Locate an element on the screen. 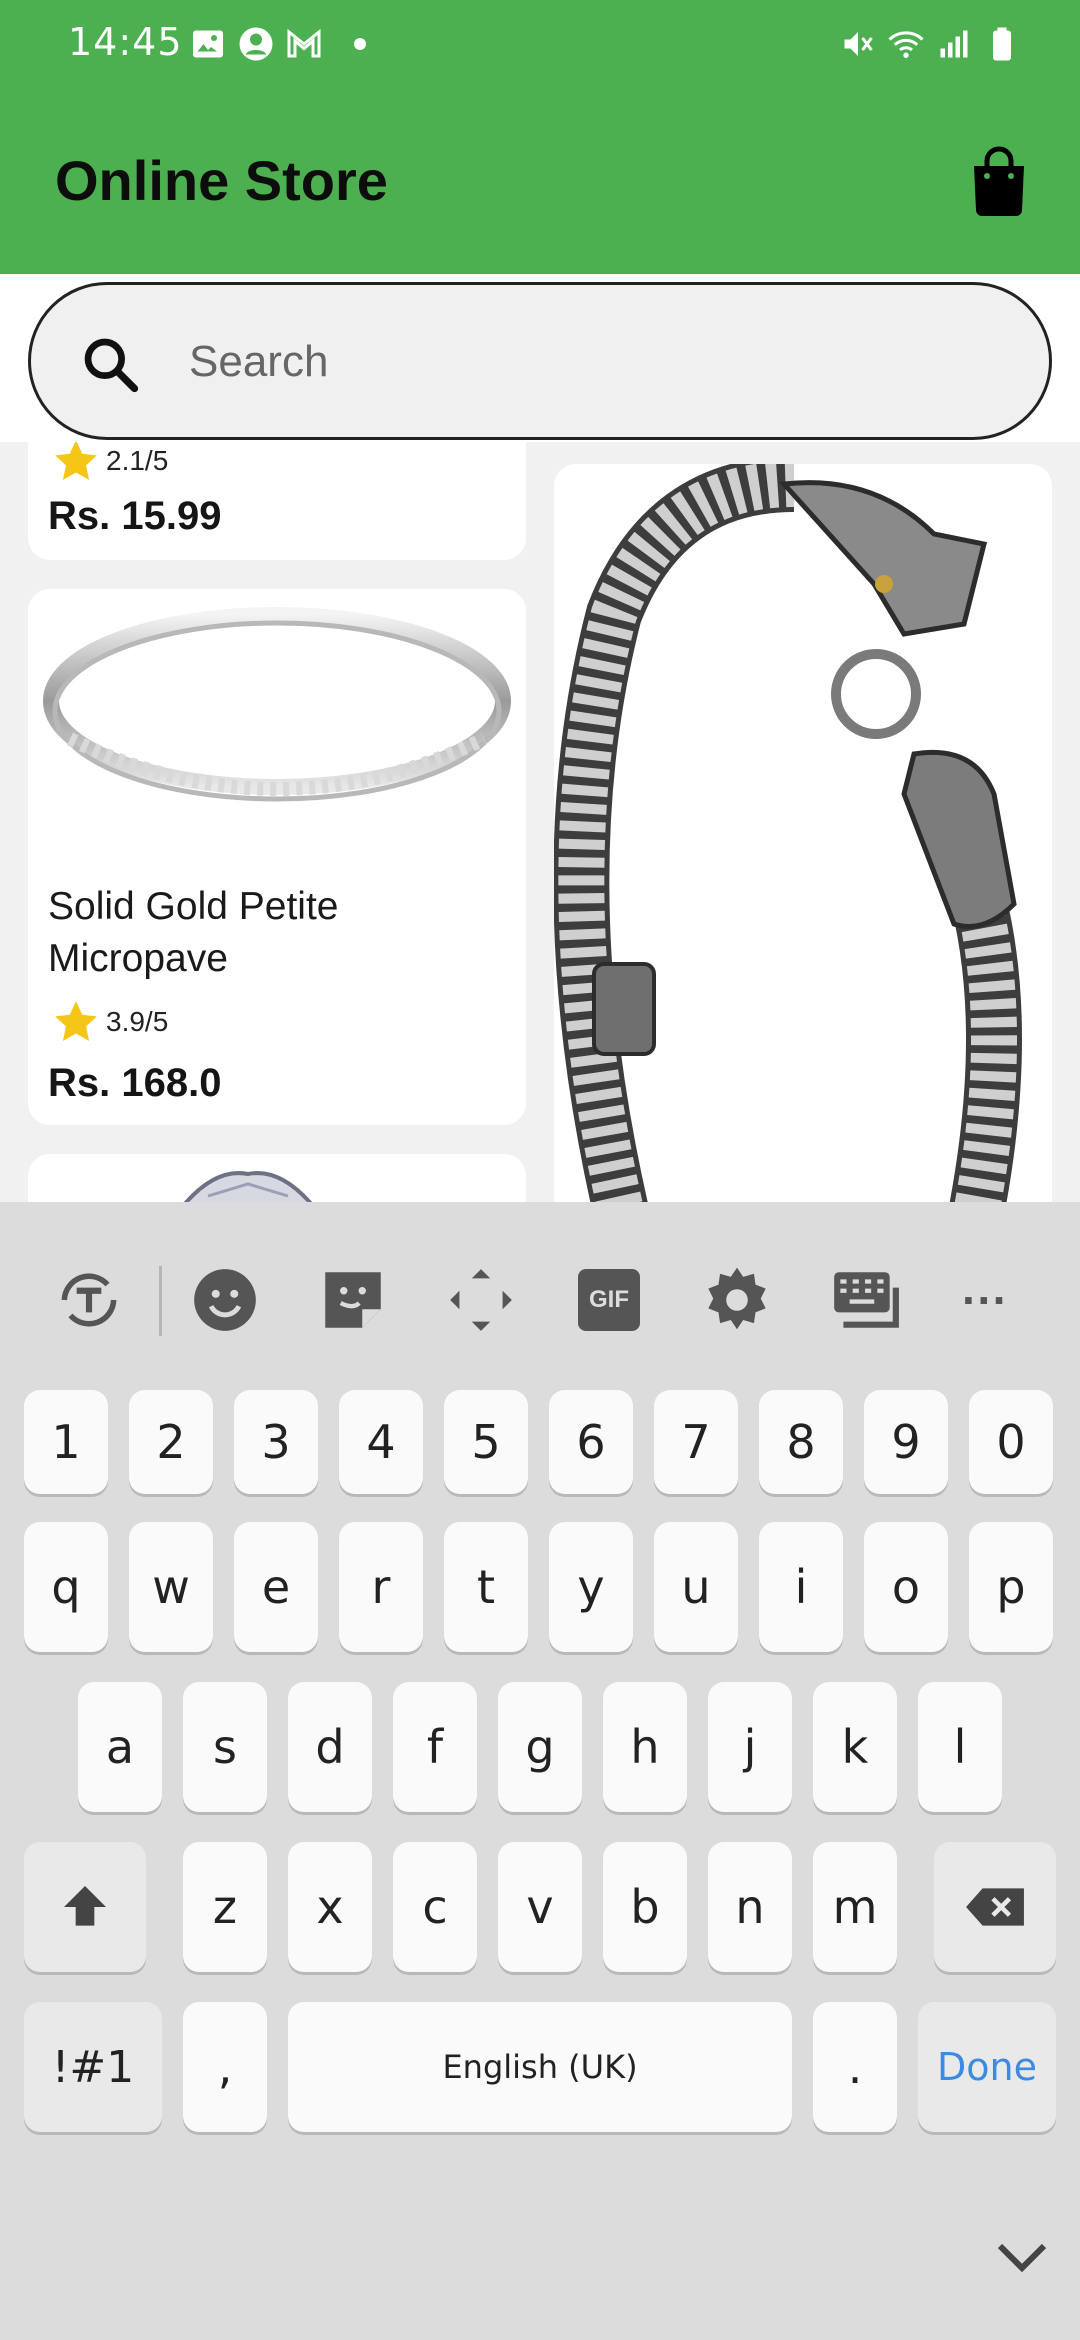 The width and height of the screenshot is (1080, 2340). emoji-icon is located at coordinates (225, 1300).